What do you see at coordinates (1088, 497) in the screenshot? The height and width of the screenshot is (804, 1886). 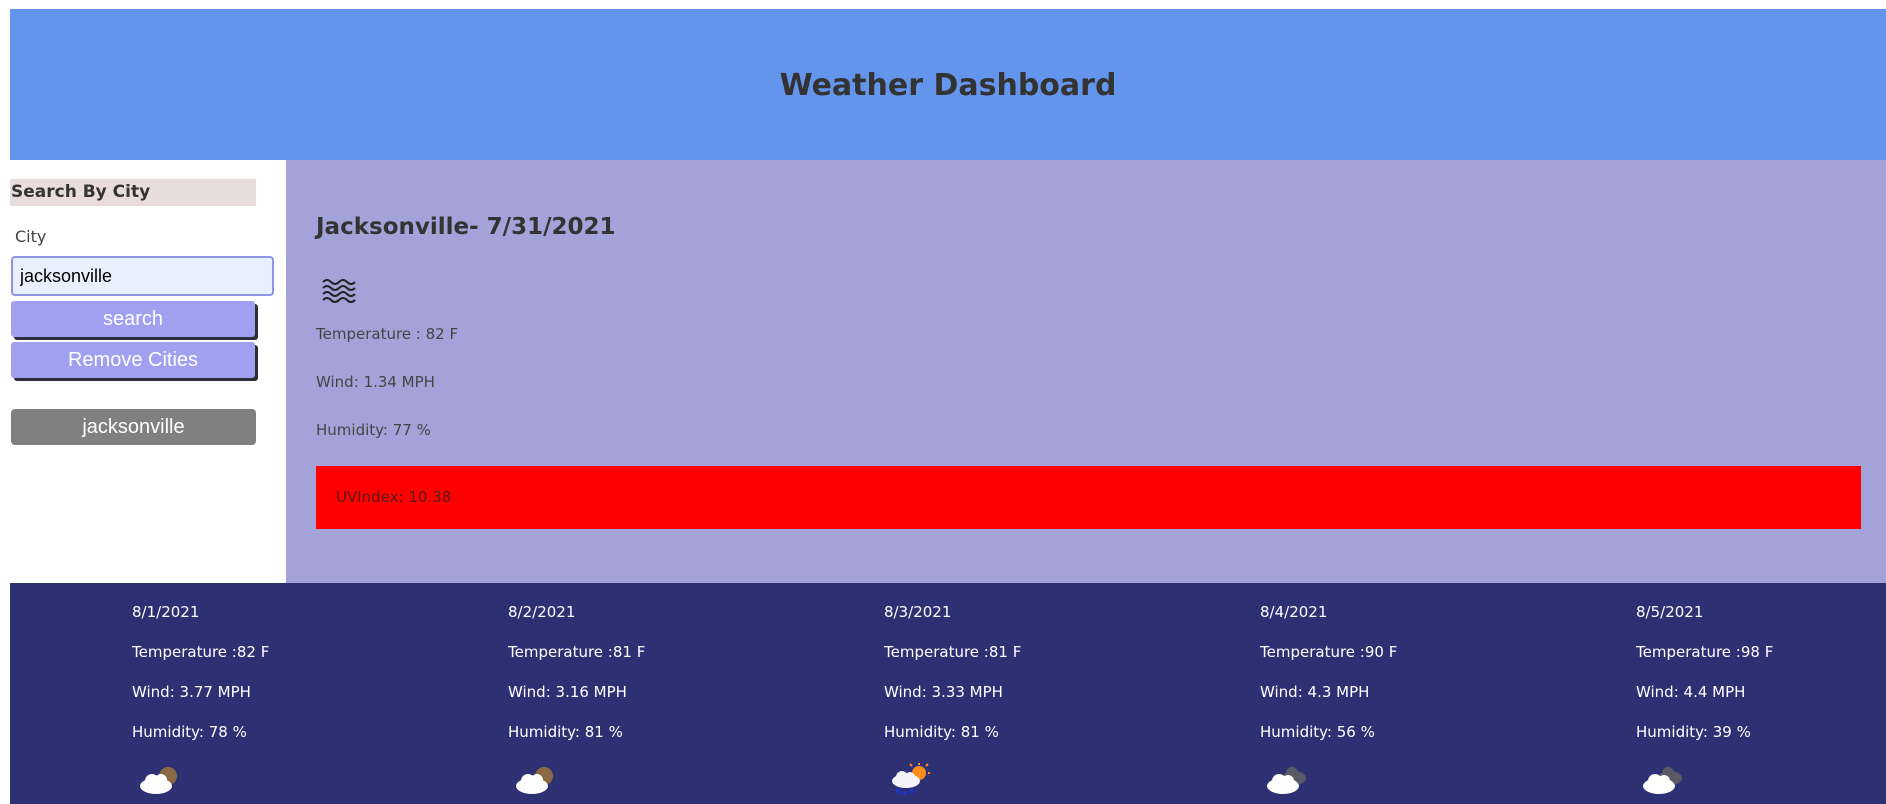 I see `uv-index-bar: UVIndex: 10.38` at bounding box center [1088, 497].